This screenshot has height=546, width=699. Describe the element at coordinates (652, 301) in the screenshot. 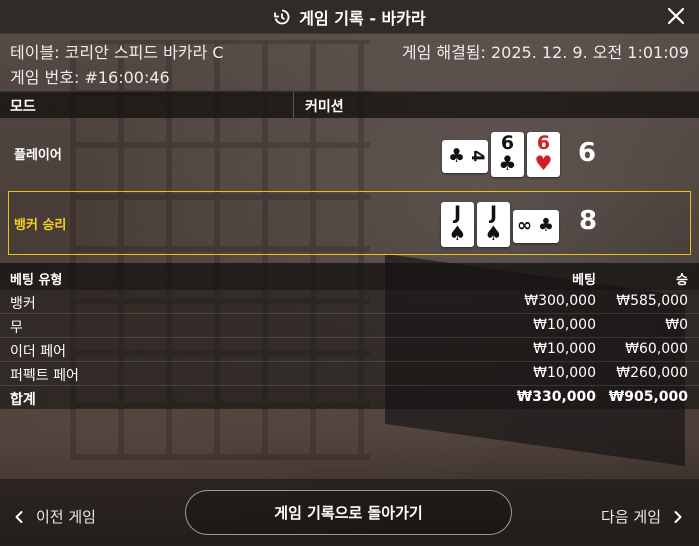

I see `win-amount: ₩585,000` at that location.